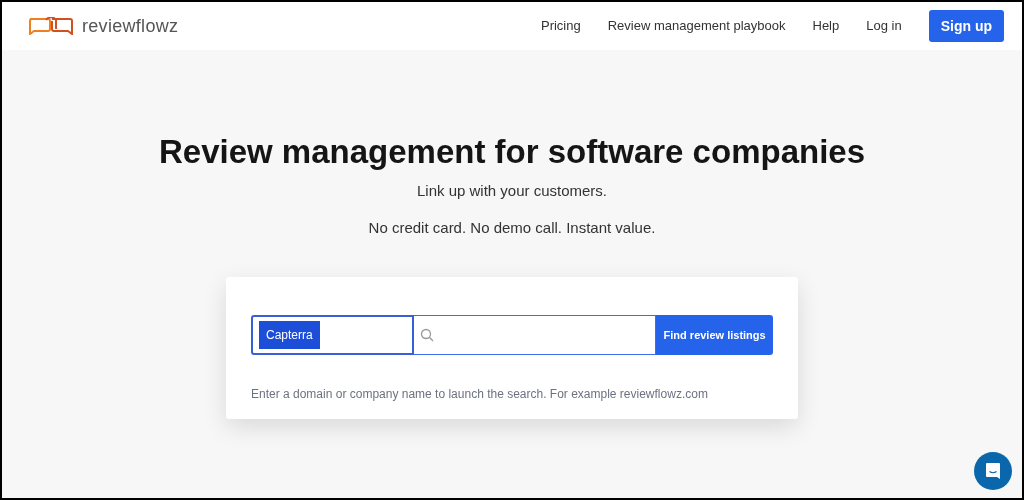  I want to click on hero-title: Review management for software companies, so click(512, 152).